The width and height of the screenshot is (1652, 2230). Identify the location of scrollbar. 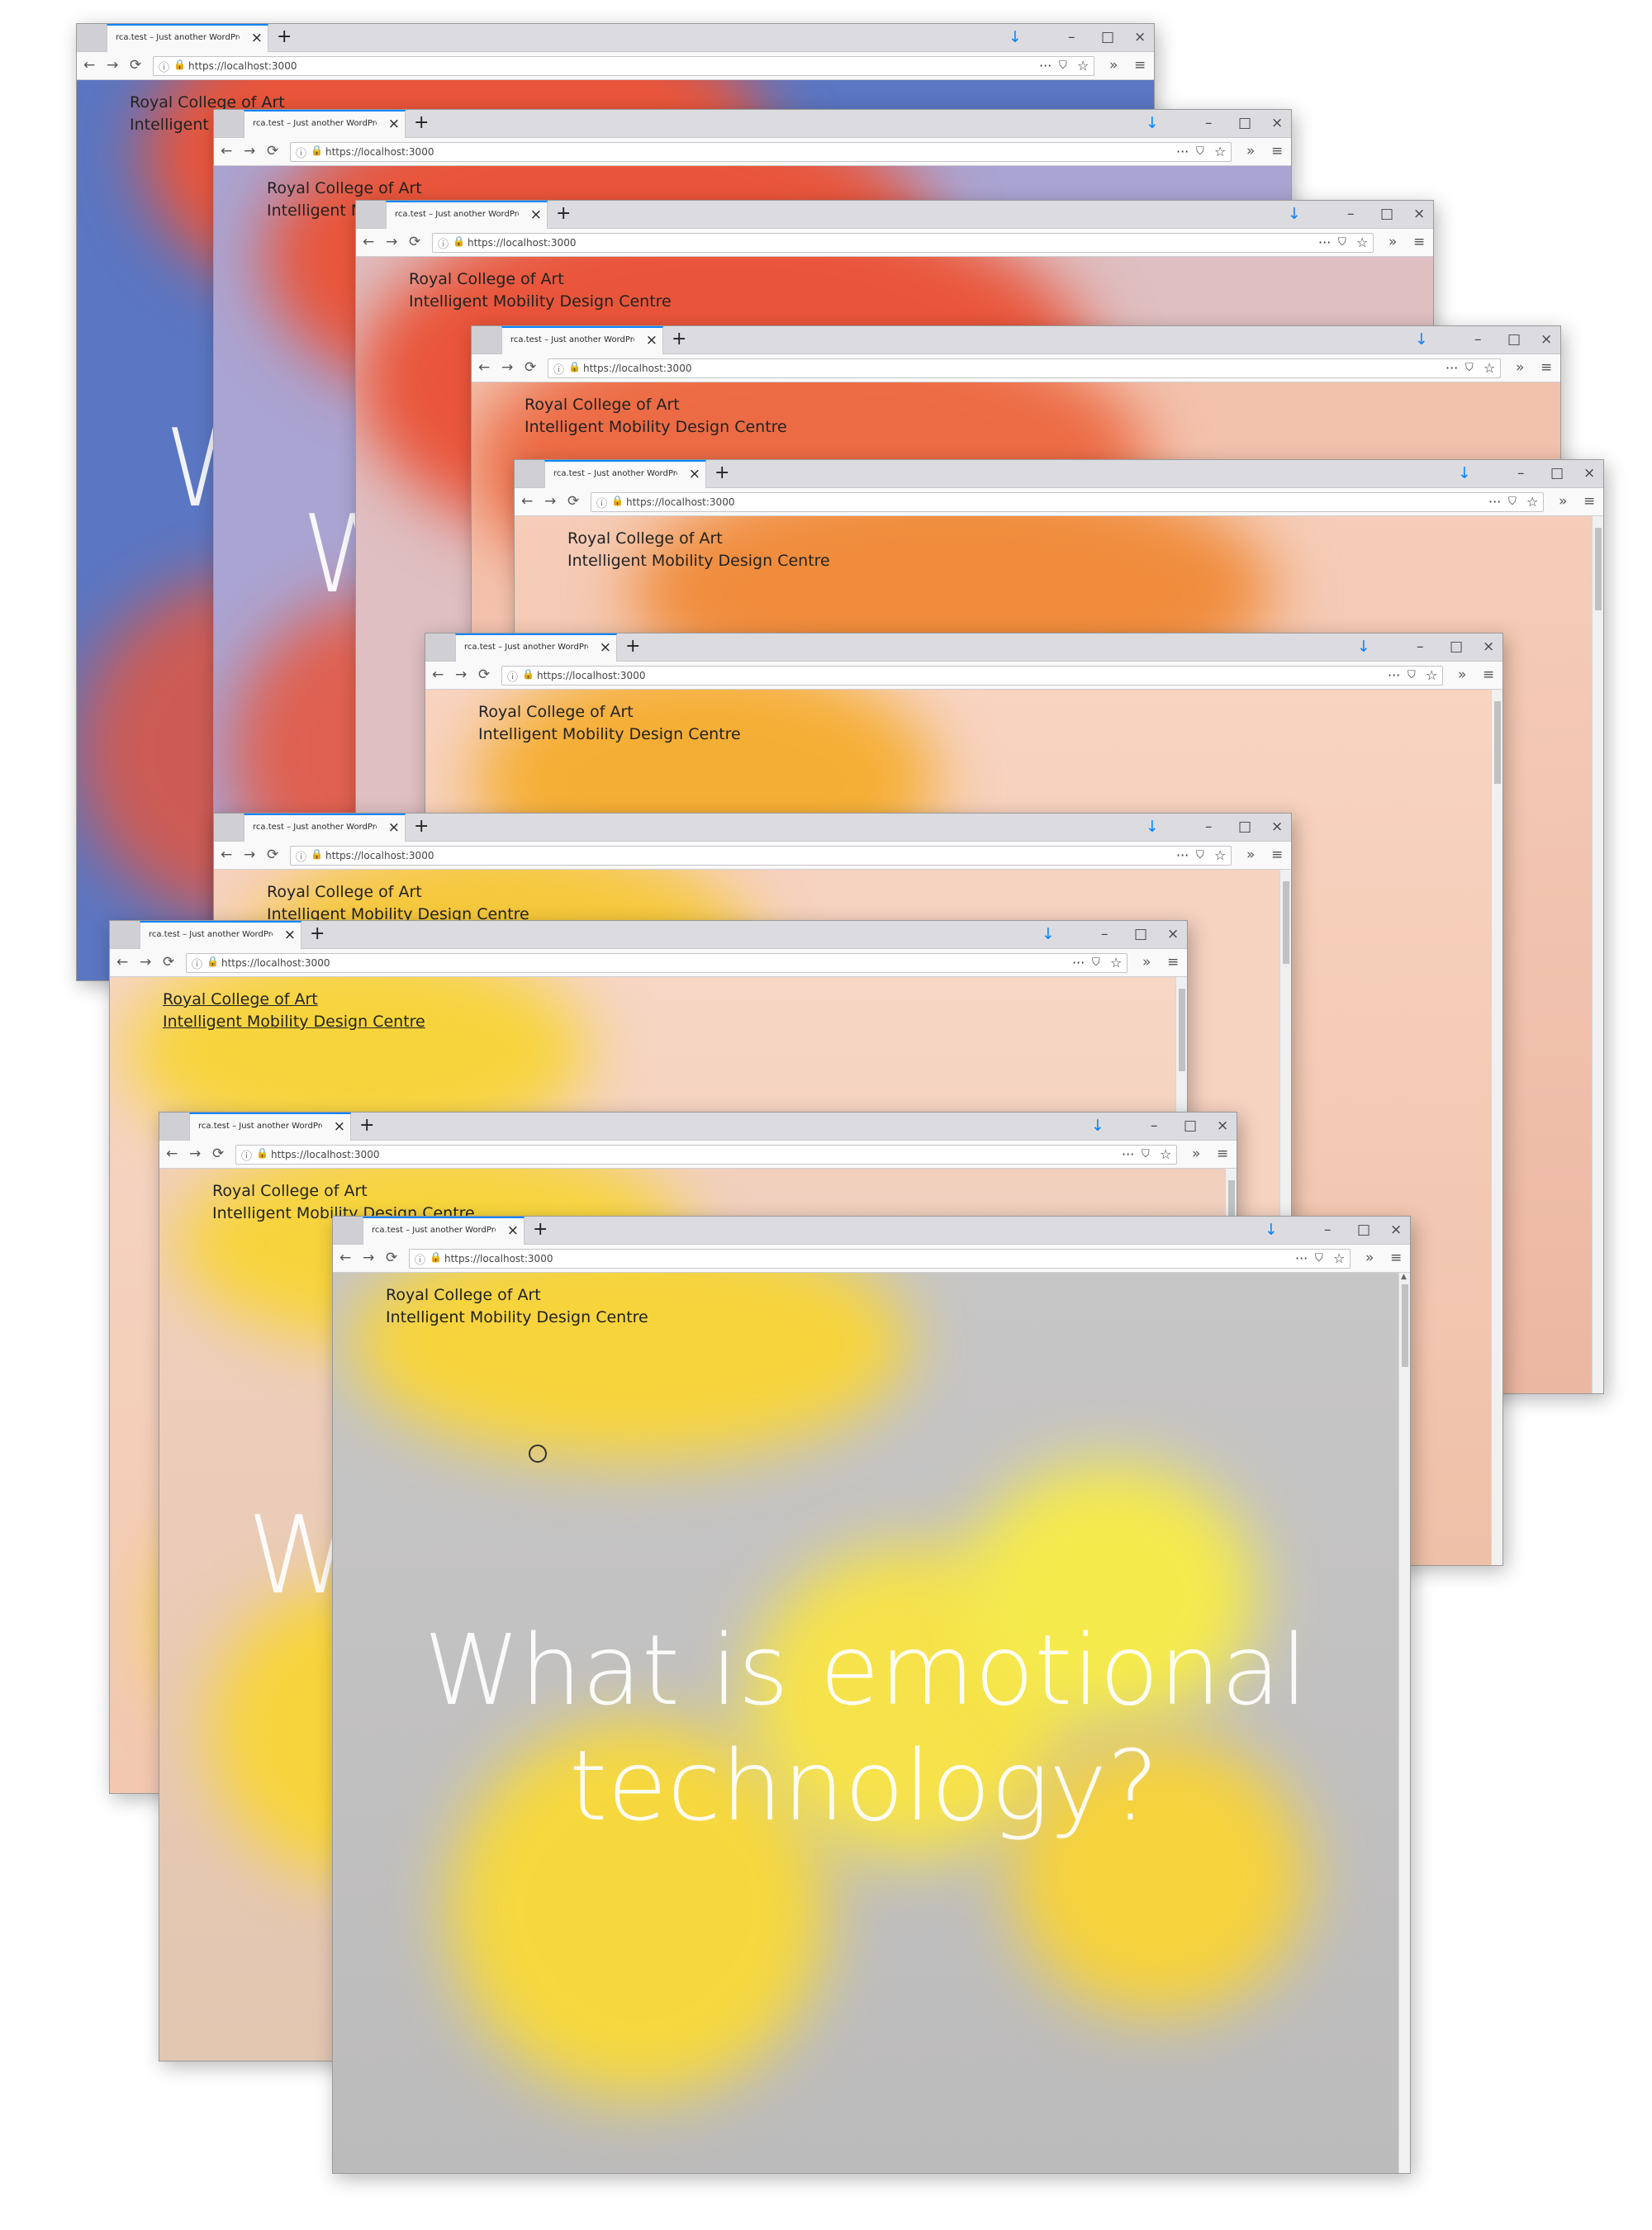
(1597, 954).